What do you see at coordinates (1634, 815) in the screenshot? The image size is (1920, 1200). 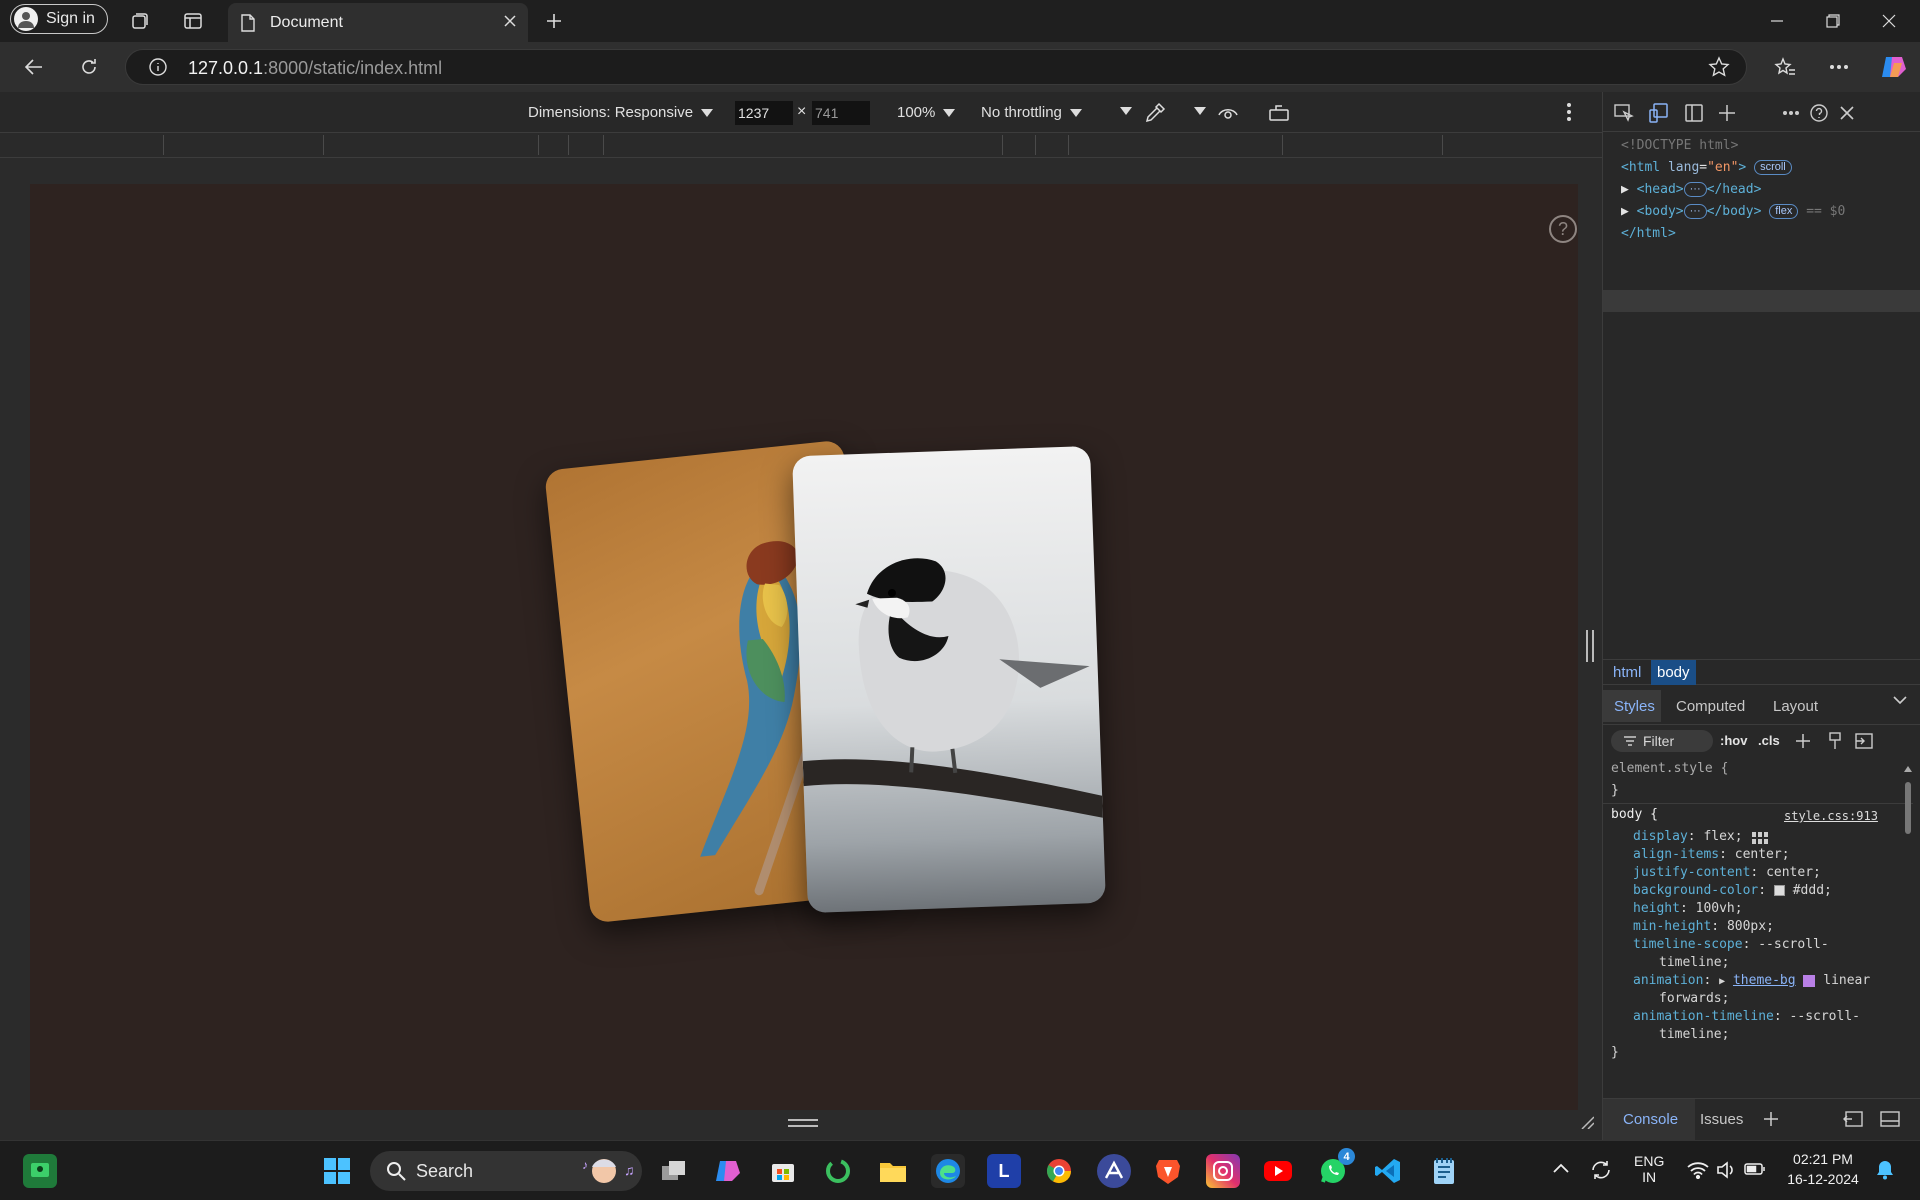 I see `body-rule-selector: body {` at bounding box center [1634, 815].